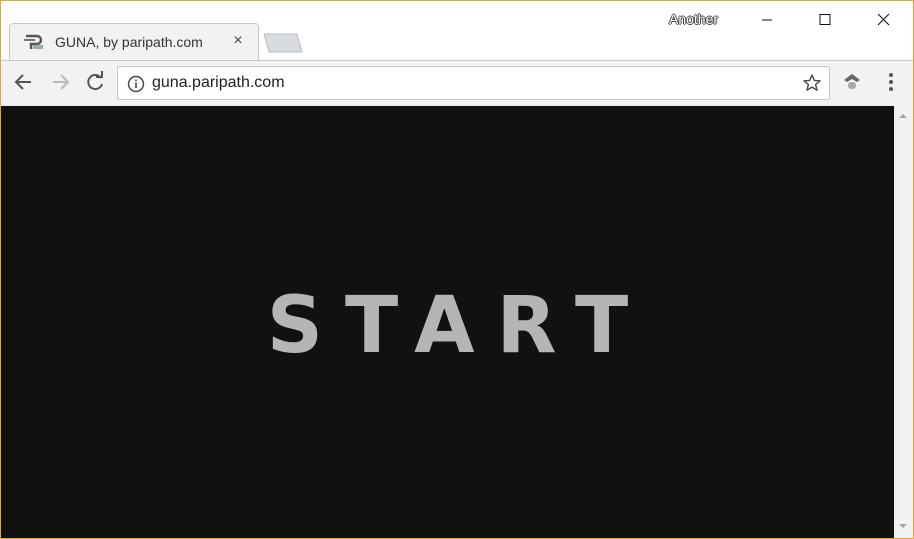  Describe the element at coordinates (891, 82) in the screenshot. I see `kebab-menu-icon` at that location.